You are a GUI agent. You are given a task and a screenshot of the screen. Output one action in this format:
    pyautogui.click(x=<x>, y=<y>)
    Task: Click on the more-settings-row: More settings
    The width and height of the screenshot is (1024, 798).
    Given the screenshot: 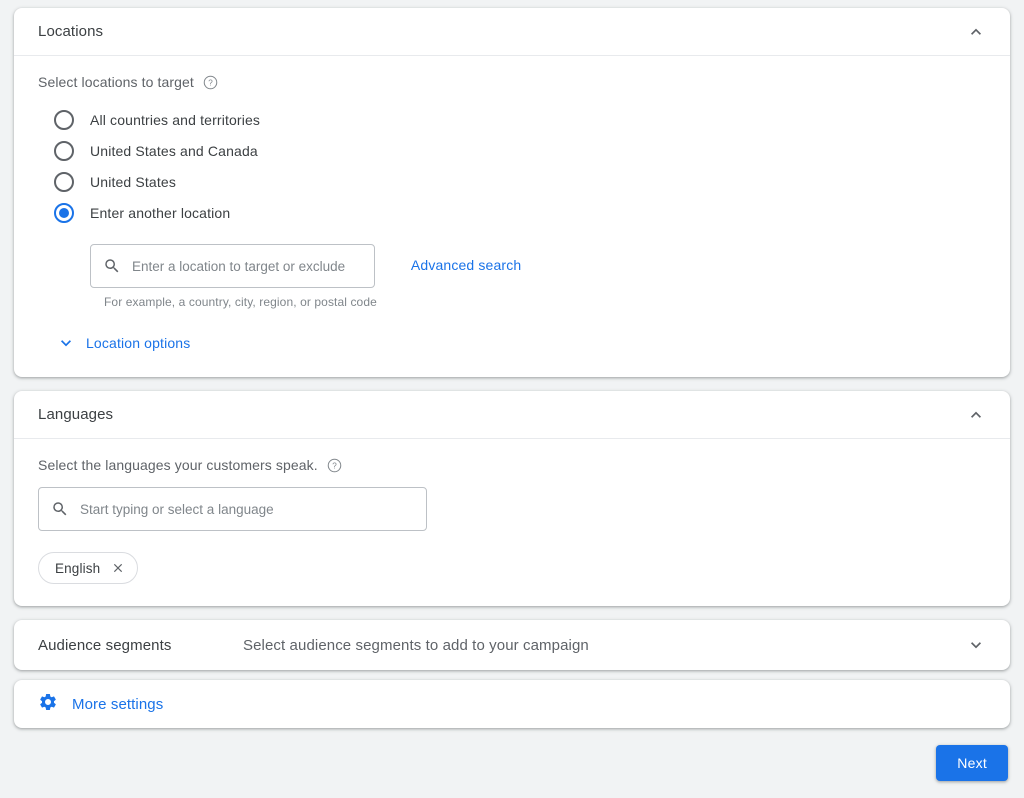 What is the action you would take?
    pyautogui.click(x=512, y=704)
    